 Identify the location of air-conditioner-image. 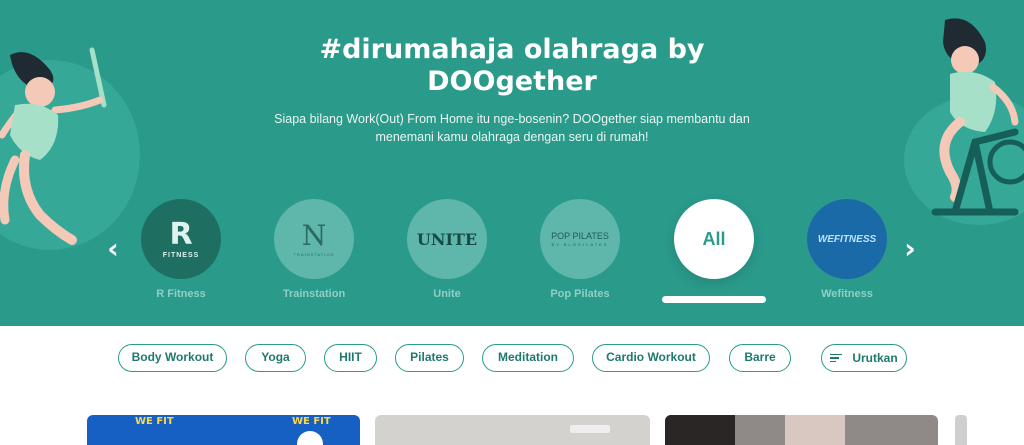
(590, 429).